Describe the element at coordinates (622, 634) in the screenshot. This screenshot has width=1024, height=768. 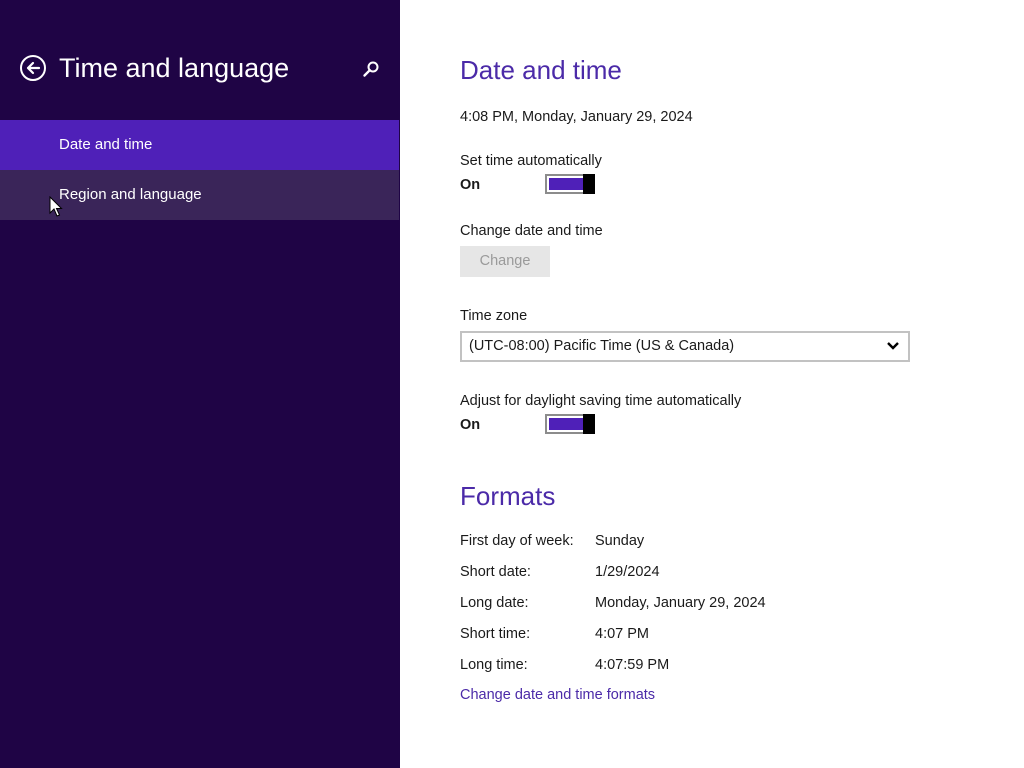
I see `format-value: 4:07 PM` at that location.